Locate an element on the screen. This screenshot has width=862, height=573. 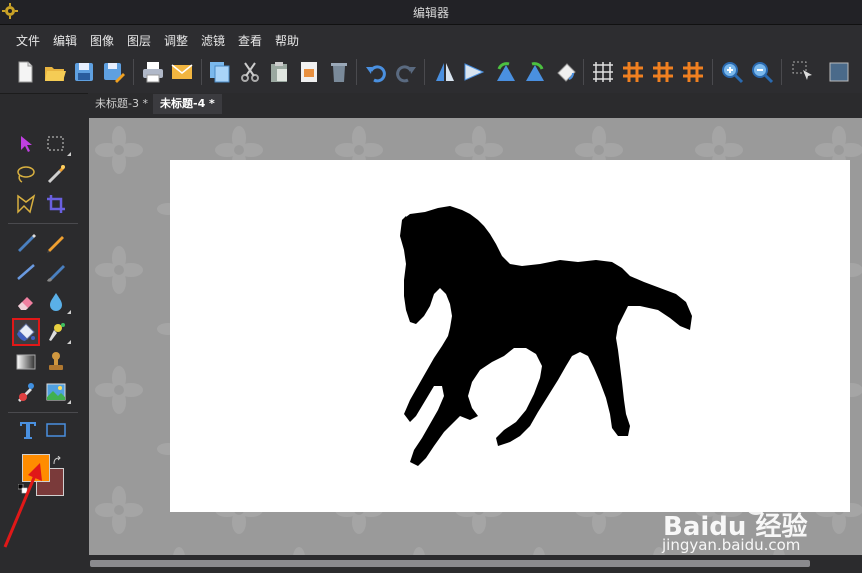
menu-image: 图像 is located at coordinates (102, 40).